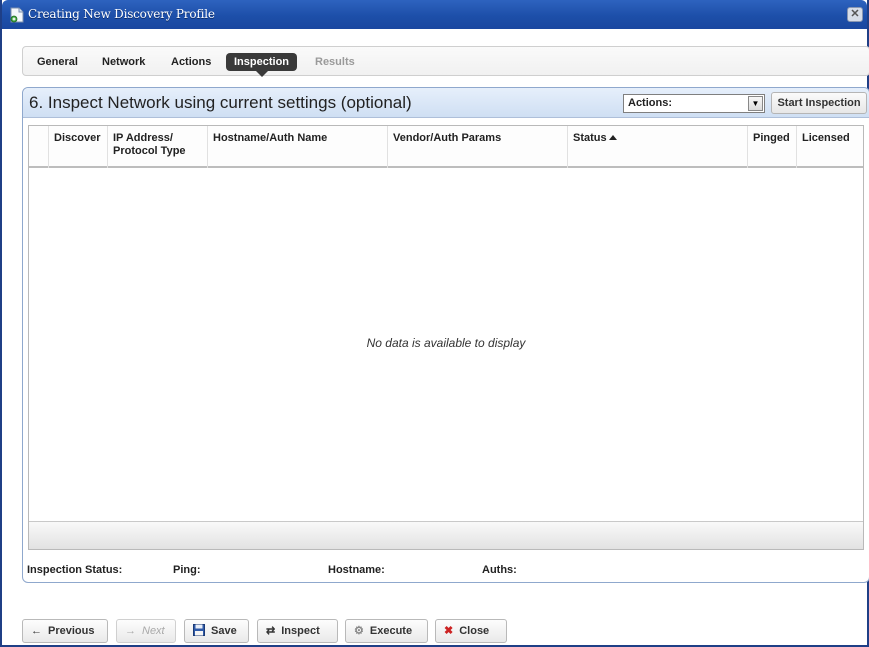  What do you see at coordinates (39, 147) in the screenshot?
I see `column-header-selector` at bounding box center [39, 147].